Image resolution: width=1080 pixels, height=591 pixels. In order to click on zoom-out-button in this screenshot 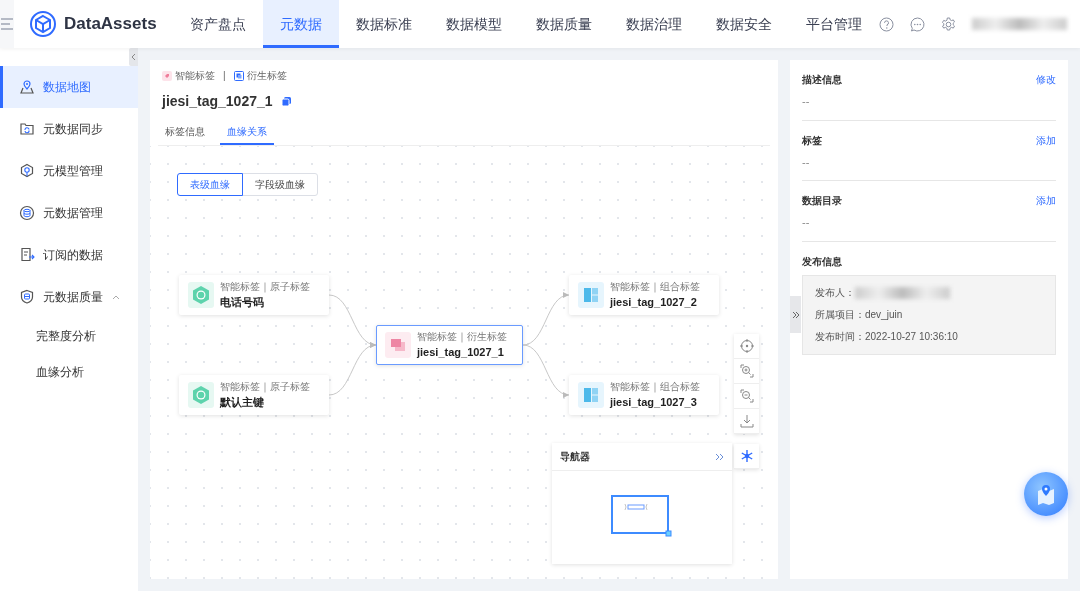, I will do `click(746, 396)`.